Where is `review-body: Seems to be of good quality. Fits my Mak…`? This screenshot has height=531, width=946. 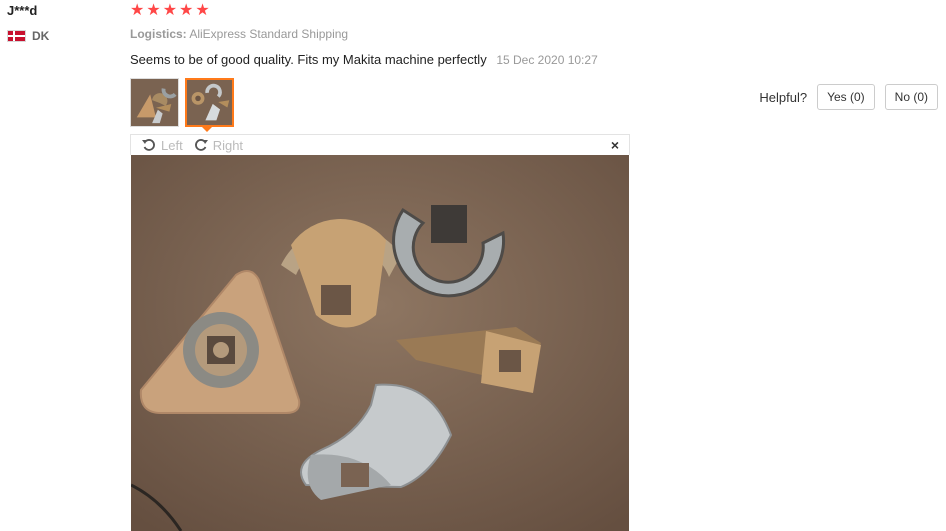 review-body: Seems to be of good quality. Fits my Mak… is located at coordinates (364, 59).